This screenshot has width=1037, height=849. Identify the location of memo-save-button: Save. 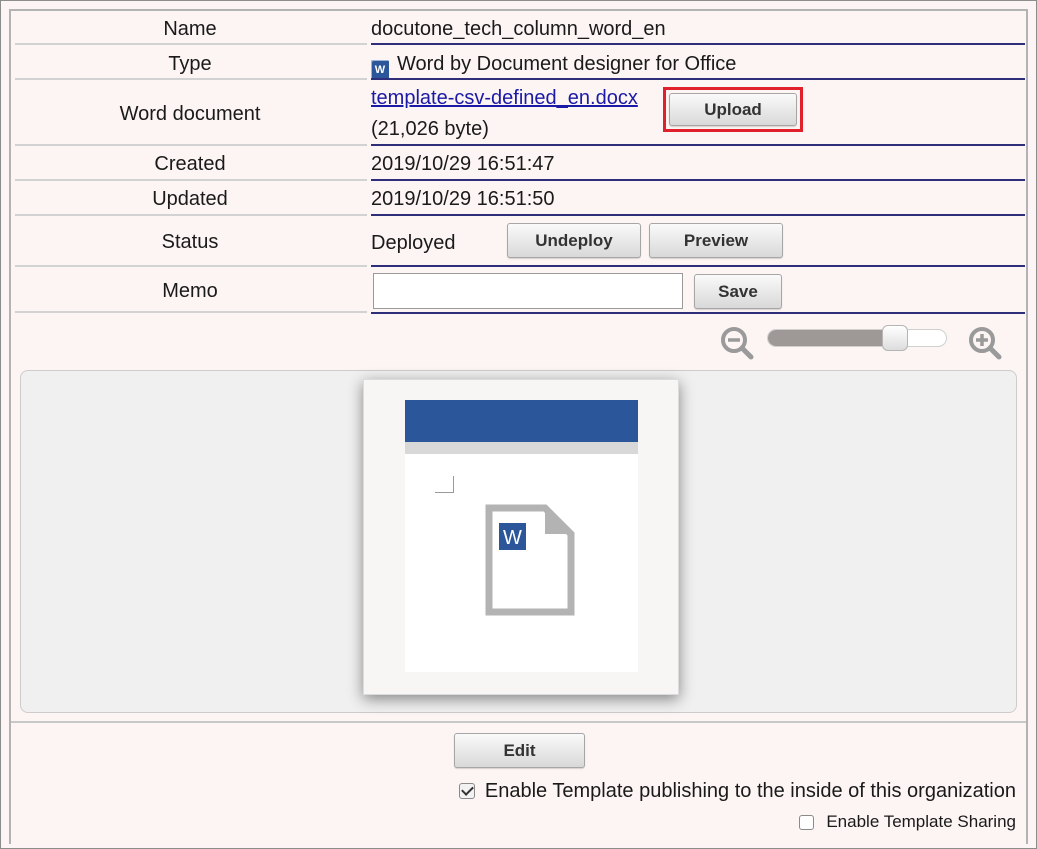
(738, 291).